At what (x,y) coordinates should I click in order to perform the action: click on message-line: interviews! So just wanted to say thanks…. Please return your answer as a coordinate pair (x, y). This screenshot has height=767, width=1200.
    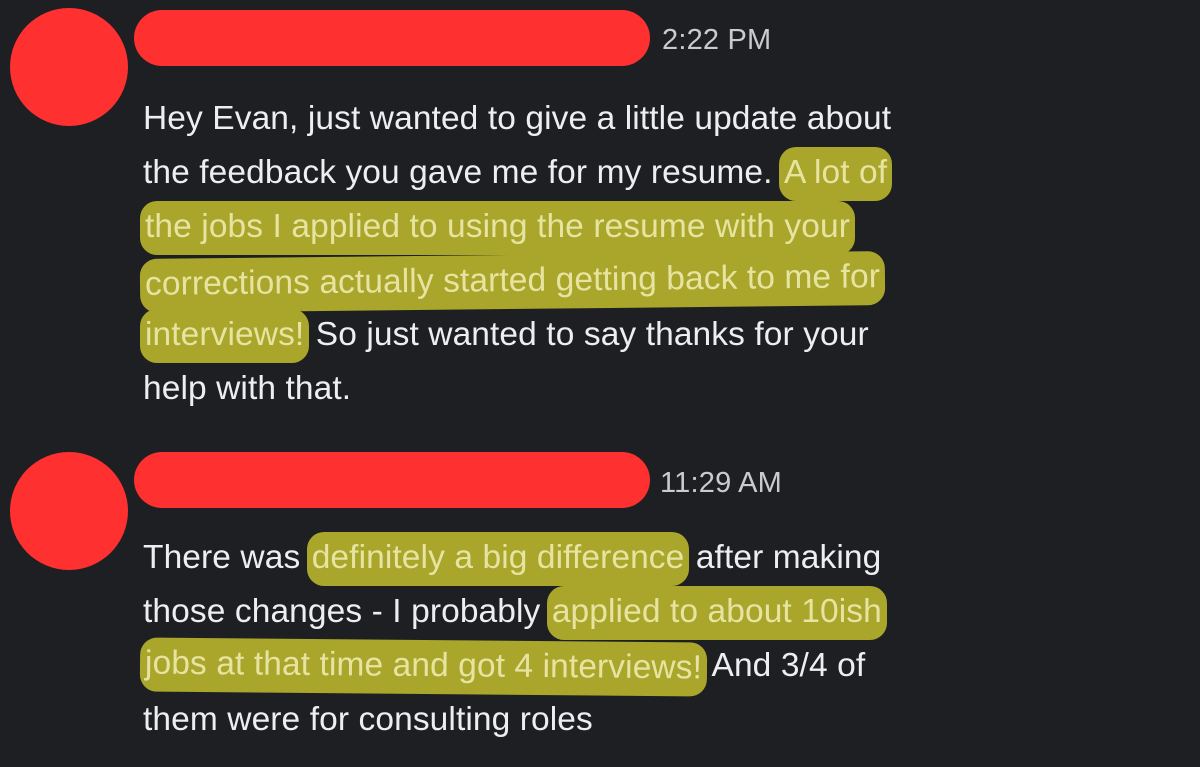
    Looking at the image, I should click on (668, 335).